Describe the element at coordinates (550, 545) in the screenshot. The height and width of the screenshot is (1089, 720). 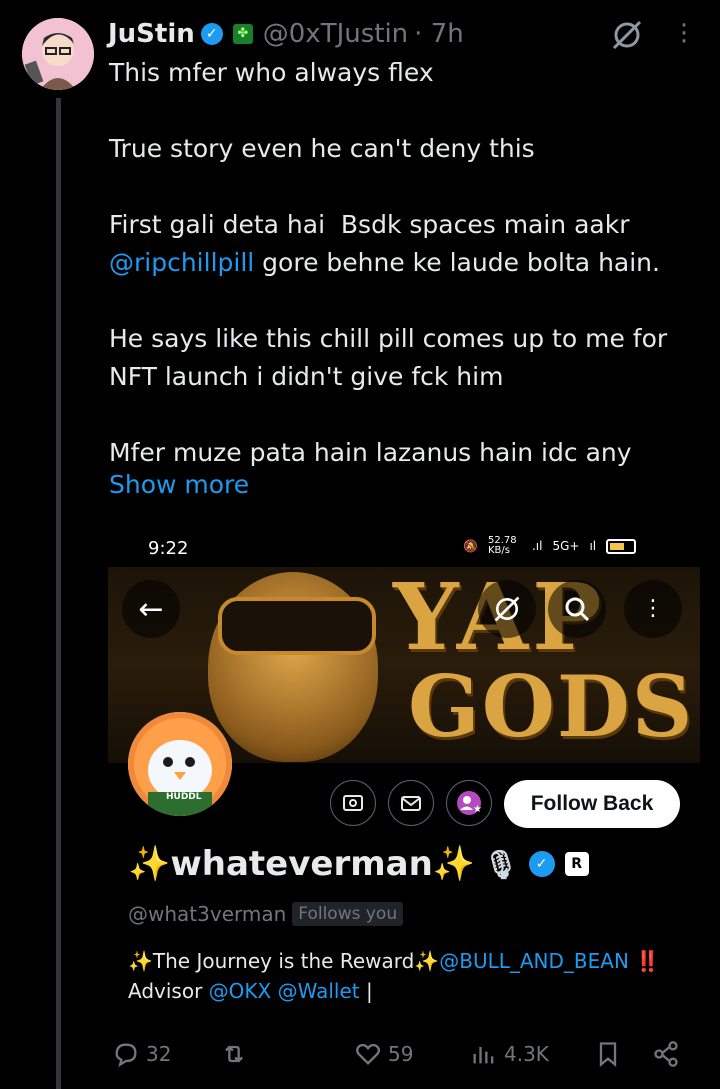
I see `status-icons: 🔕 52.78 KB/s .ıl 5G+ ıl` at that location.